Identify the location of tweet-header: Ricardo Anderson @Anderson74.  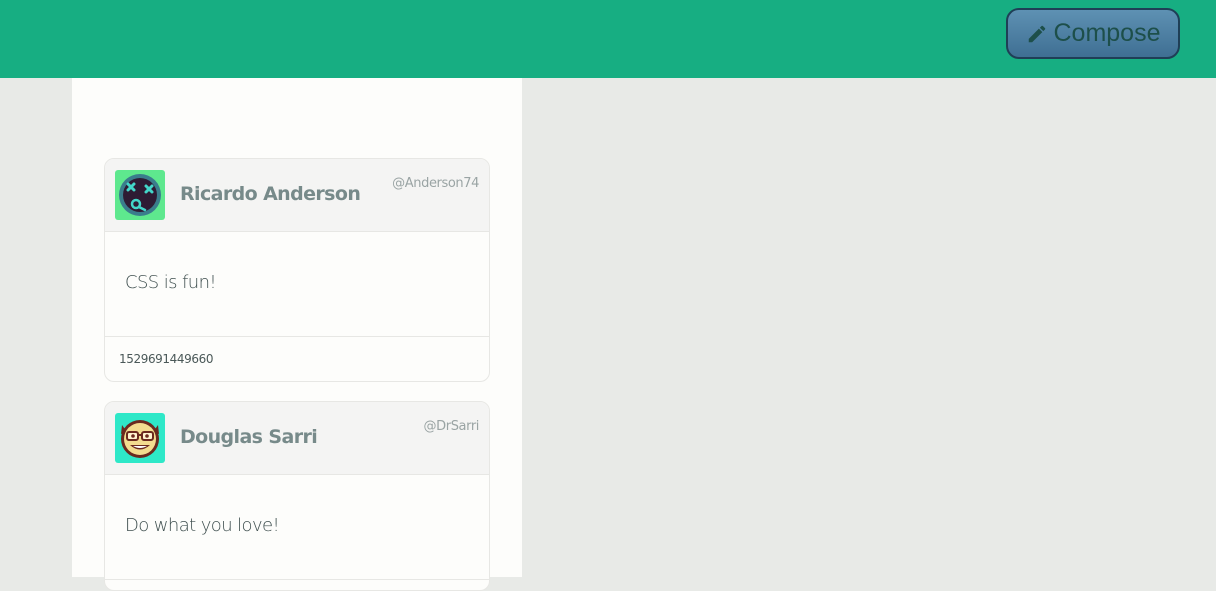
(297, 195).